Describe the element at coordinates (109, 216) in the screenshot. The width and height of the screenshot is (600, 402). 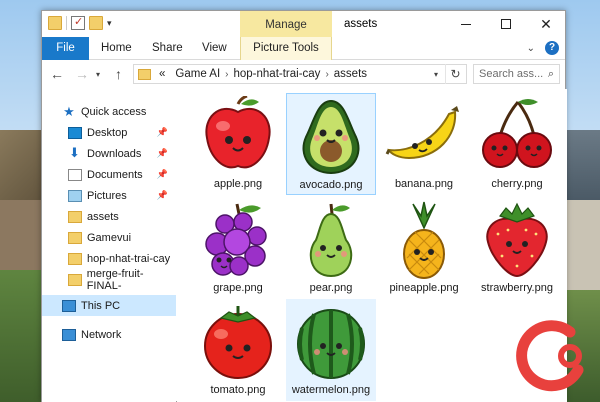
I see `sidebar-item-assets: assets` at that location.